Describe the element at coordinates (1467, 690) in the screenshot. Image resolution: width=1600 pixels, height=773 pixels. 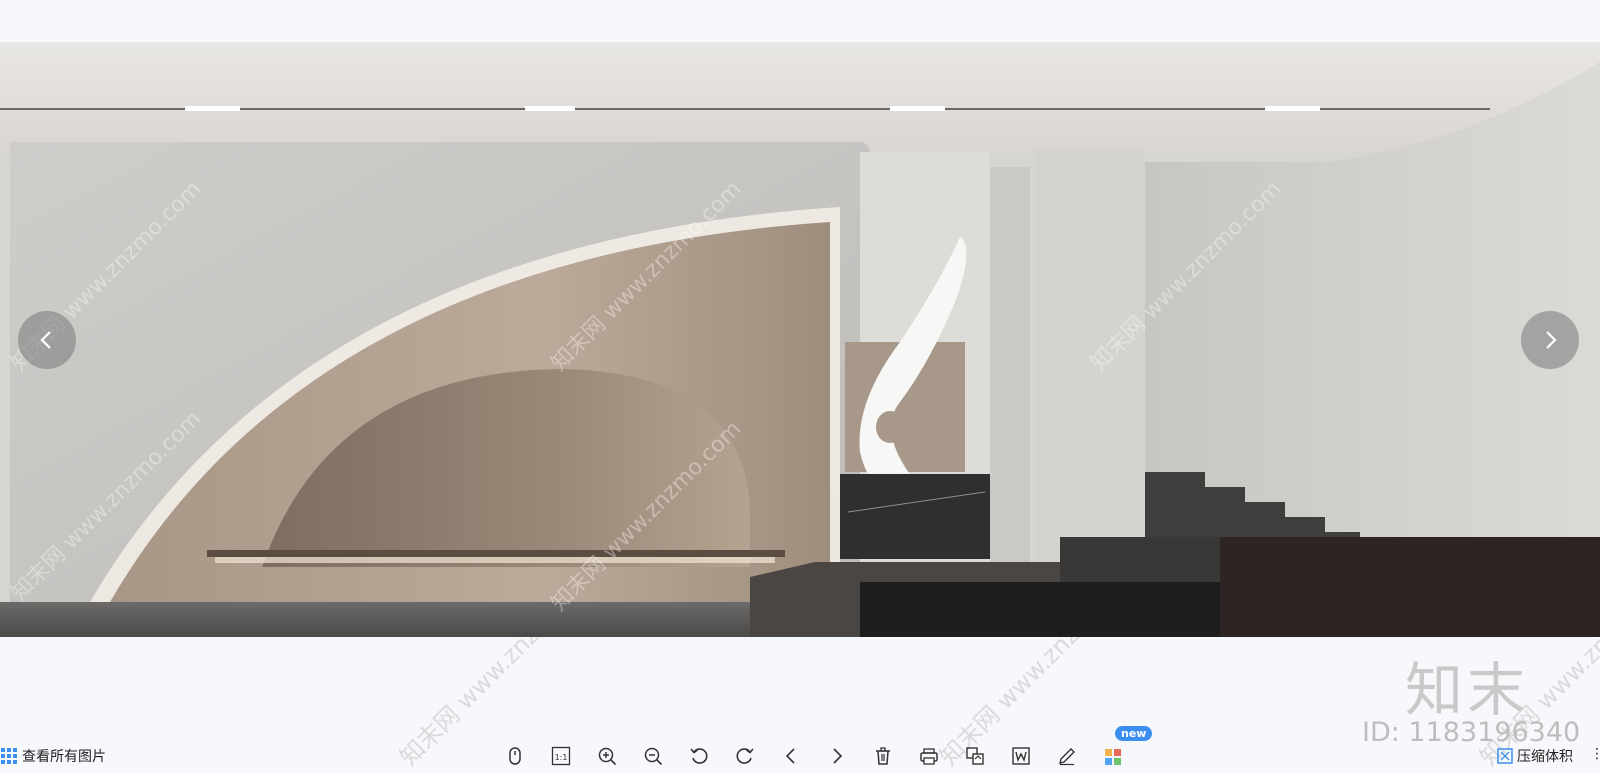
I see `watermark-logo: 知末` at that location.